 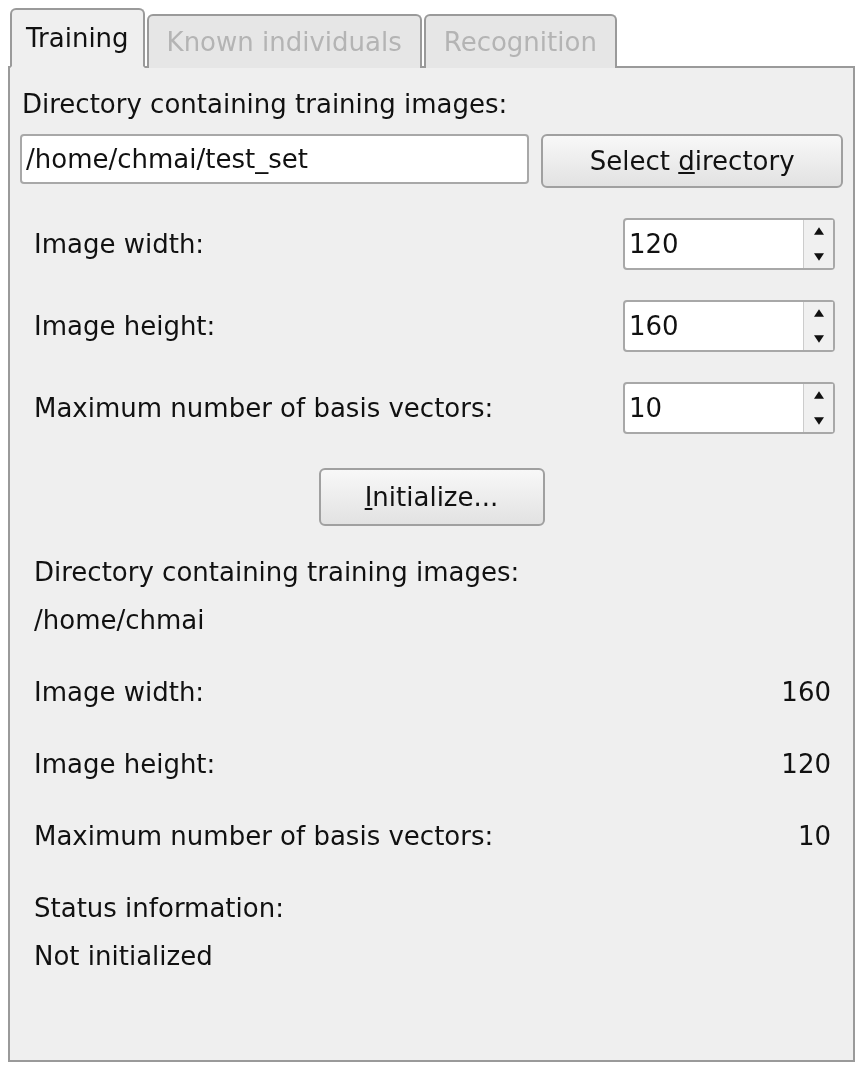 I want to click on setting-label: Image height:, so click(x=125, y=326).